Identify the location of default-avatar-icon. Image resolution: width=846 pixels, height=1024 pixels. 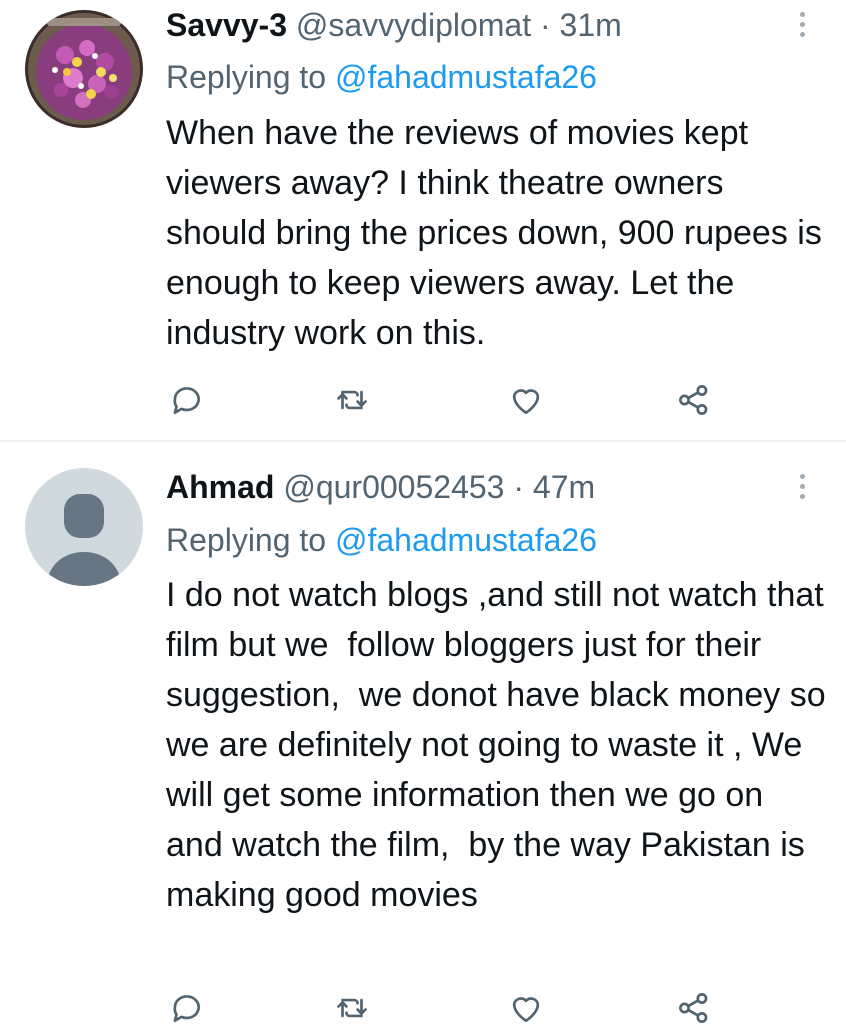
(84, 527).